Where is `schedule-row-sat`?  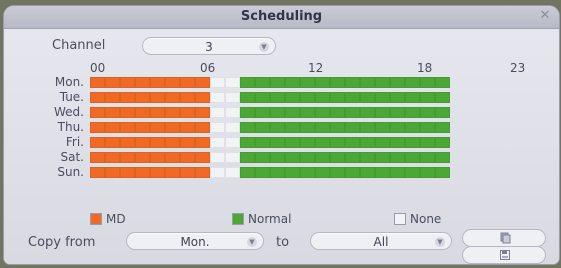
schedule-row-sat is located at coordinates (305, 157).